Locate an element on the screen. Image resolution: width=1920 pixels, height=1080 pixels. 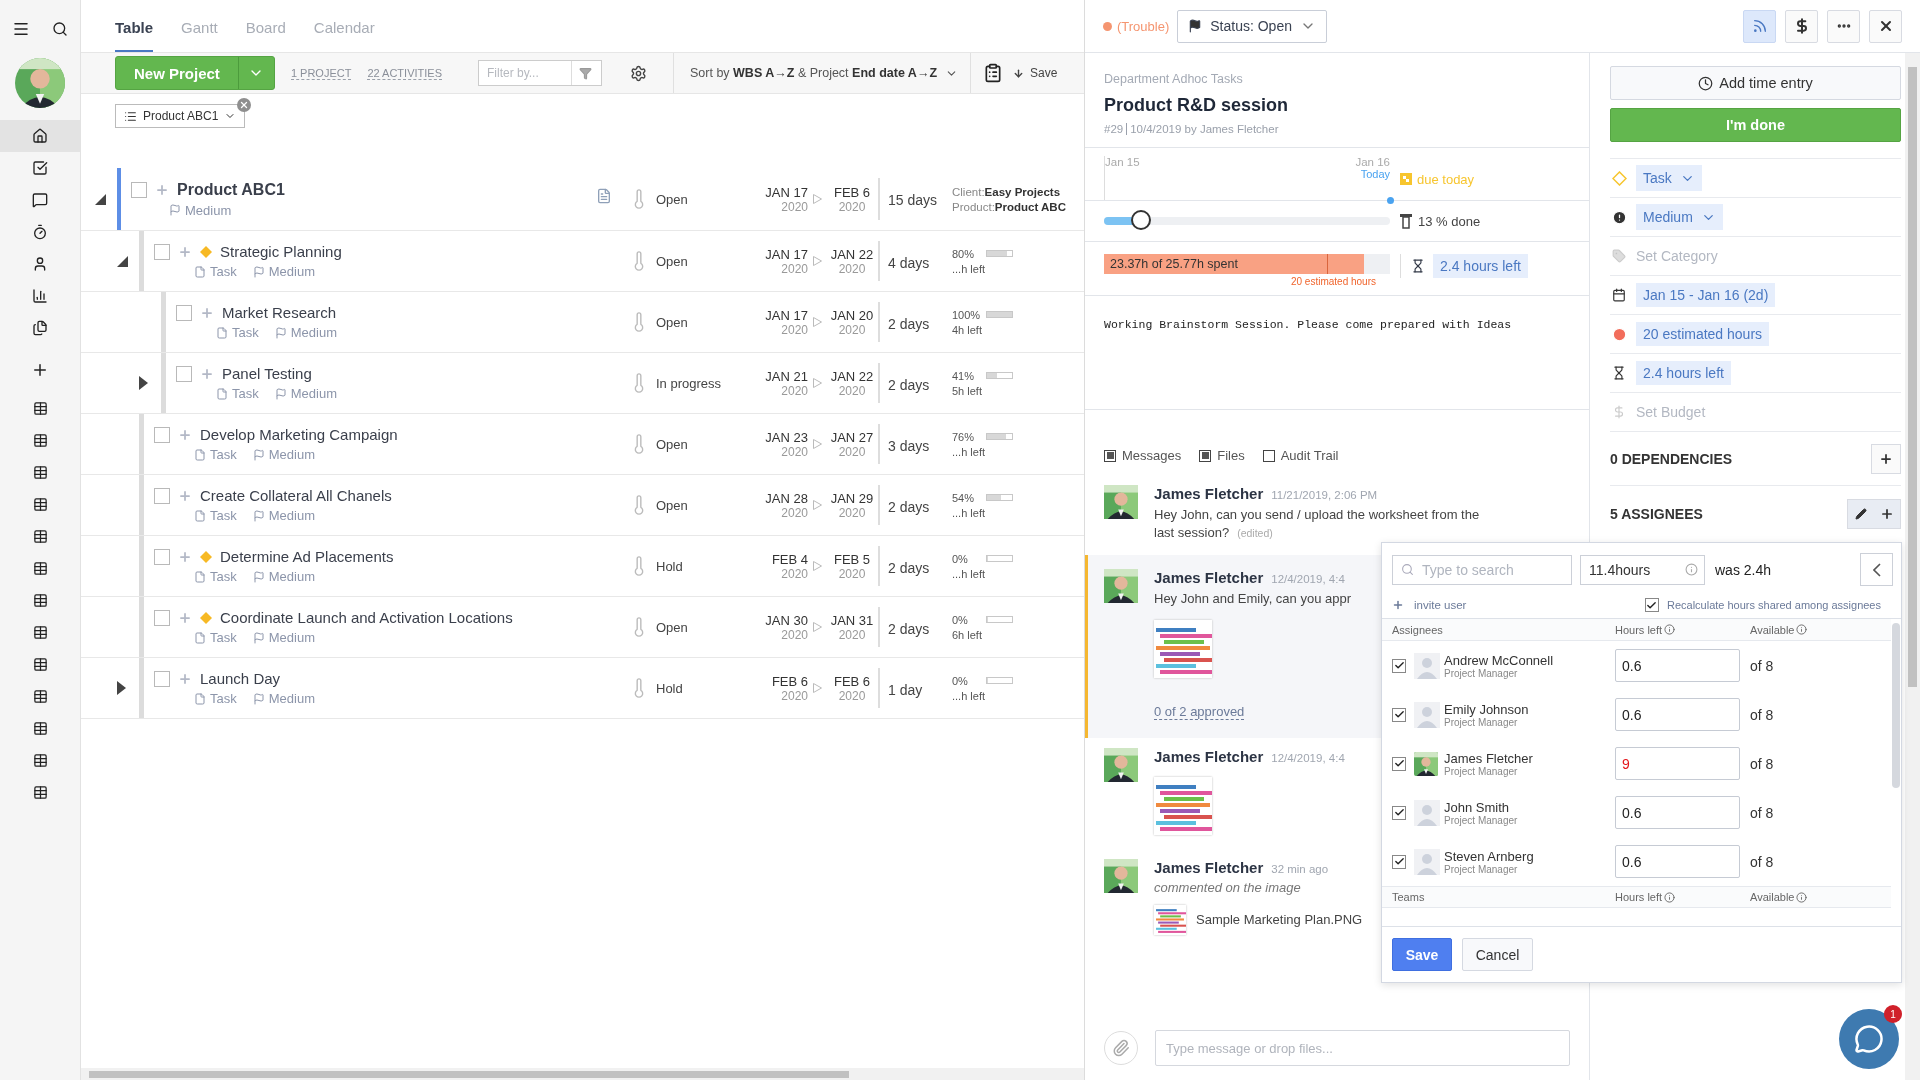
filter-checkbox: Files is located at coordinates (1222, 455).